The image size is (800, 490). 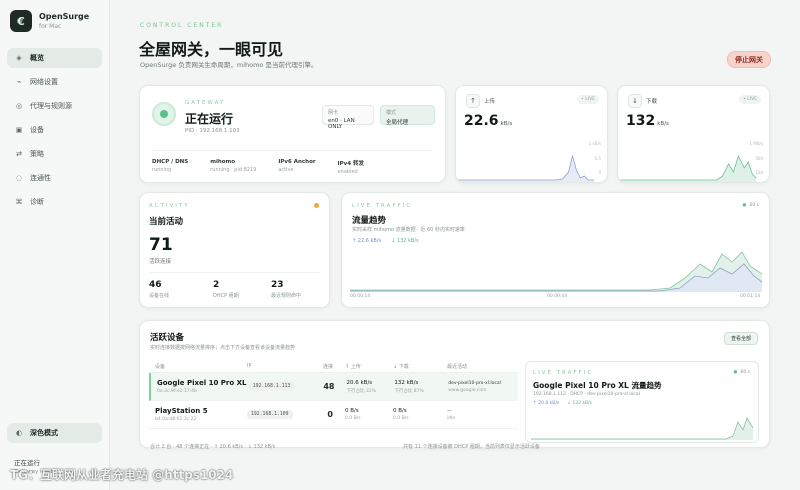 What do you see at coordinates (40, 178) in the screenshot?
I see `sidebar-item-label: 连通性` at bounding box center [40, 178].